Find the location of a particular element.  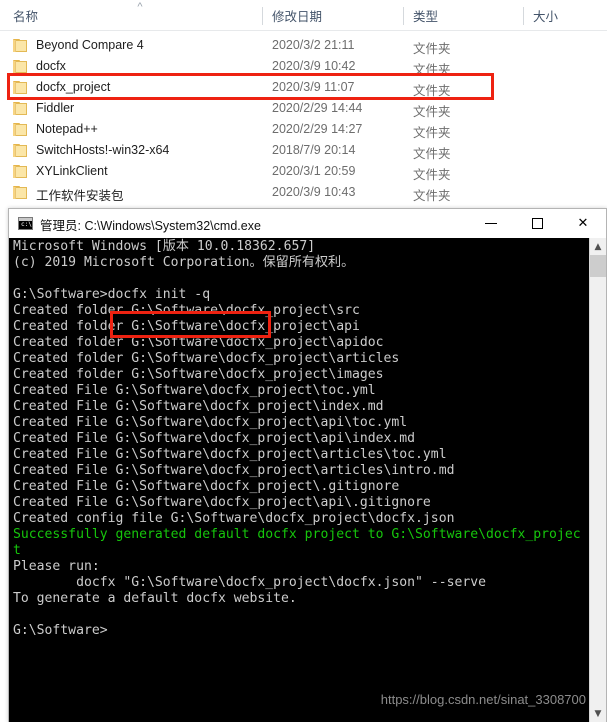

table-row: Beyond Compare 4 2020/3/2 21:11 文件夹 is located at coordinates (303, 46).